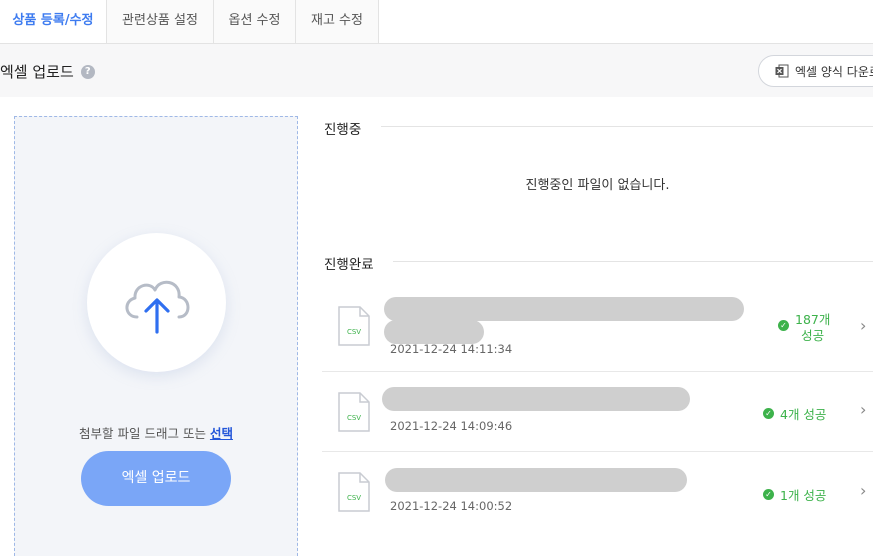 This screenshot has width=873, height=556. Describe the element at coordinates (436, 70) in the screenshot. I see `header-band: 엑셀 업로드 ? 엑셀 양식 다운로드` at that location.